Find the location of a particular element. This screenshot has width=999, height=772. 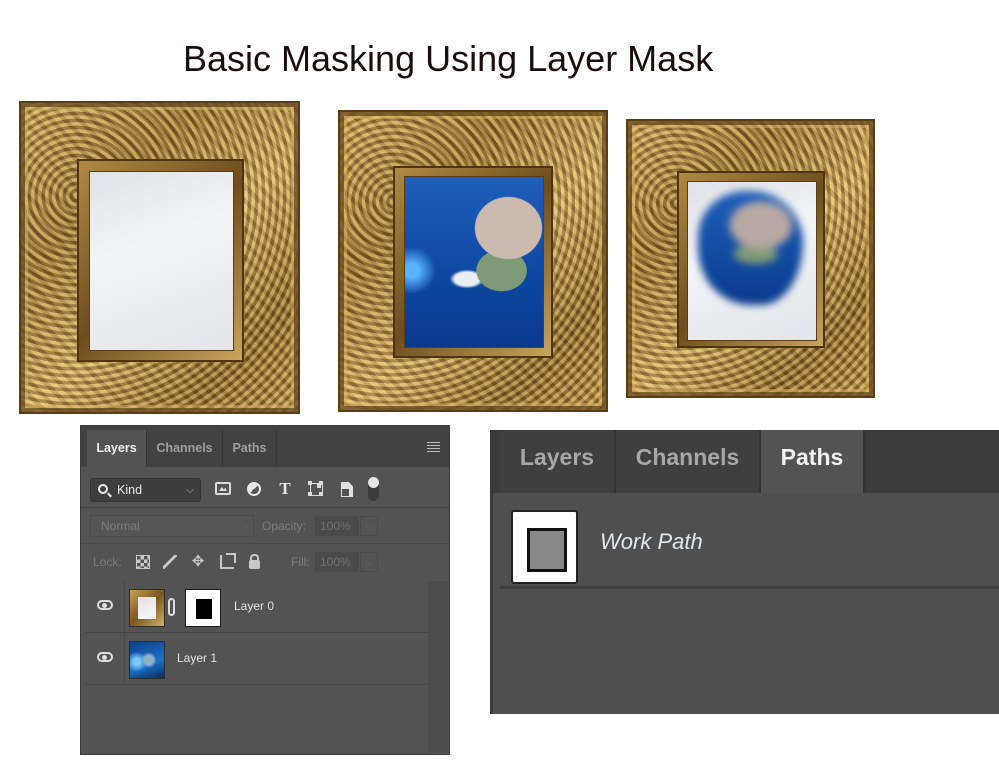

image-filter-icon is located at coordinates (223, 488).